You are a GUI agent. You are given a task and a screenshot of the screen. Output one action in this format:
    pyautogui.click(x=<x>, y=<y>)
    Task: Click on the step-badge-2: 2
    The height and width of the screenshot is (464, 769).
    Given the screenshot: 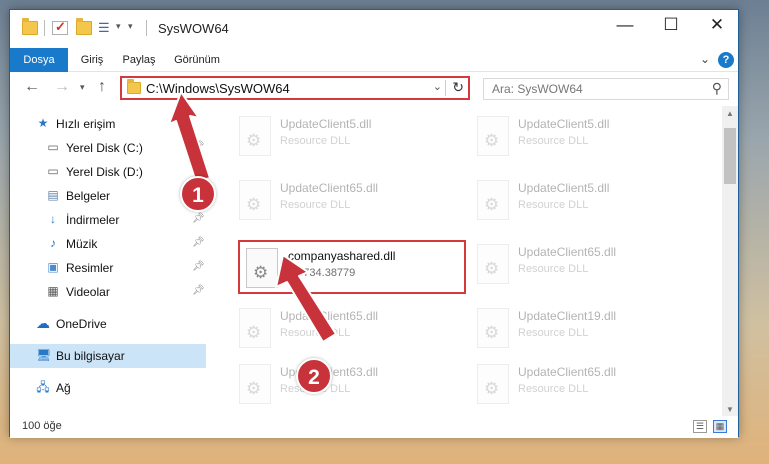 What is the action you would take?
    pyautogui.click(x=314, y=376)
    